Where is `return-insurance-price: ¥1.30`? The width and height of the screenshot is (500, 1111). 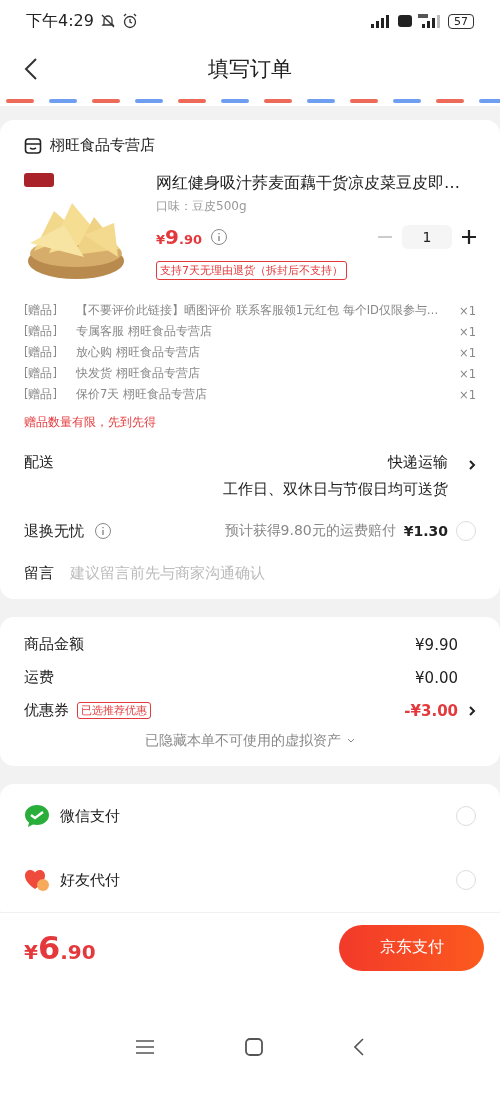 return-insurance-price: ¥1.30 is located at coordinates (425, 531).